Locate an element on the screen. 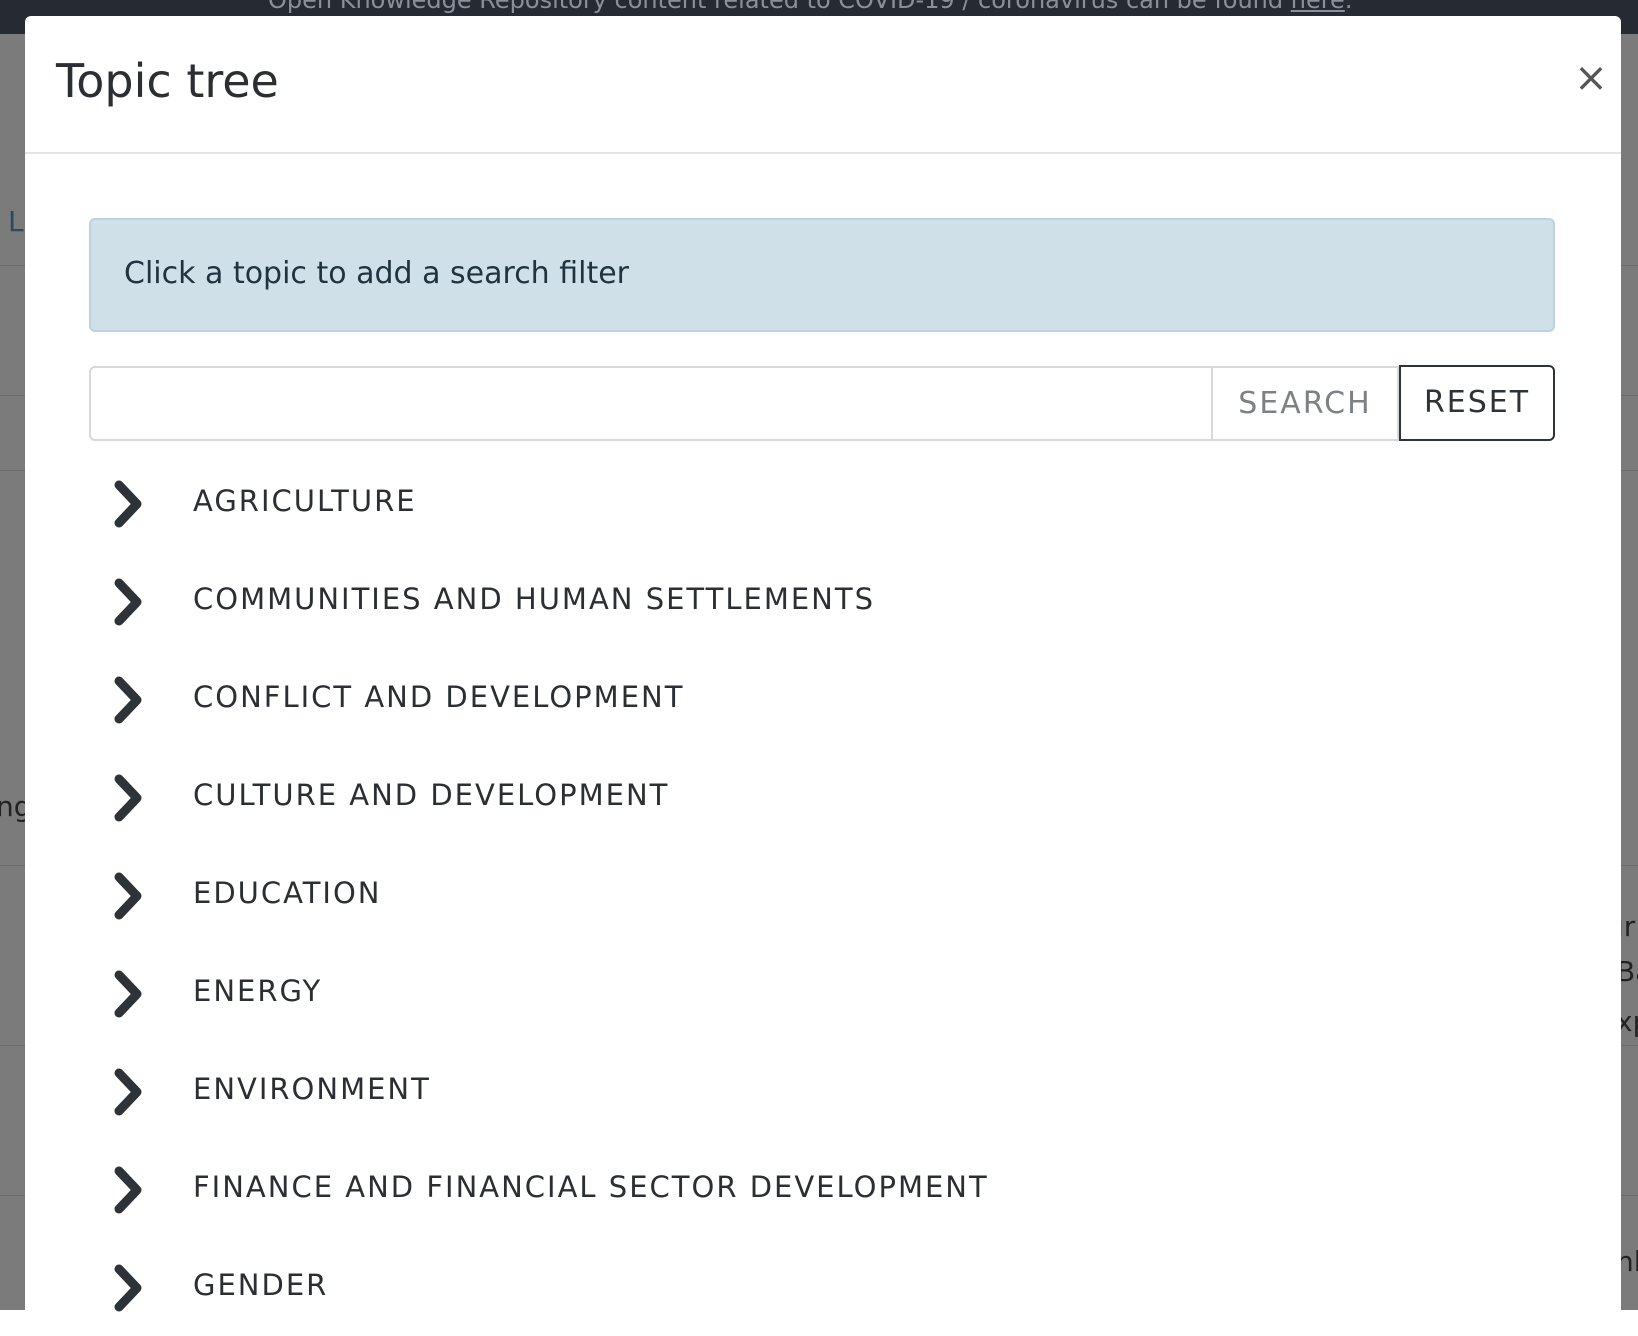  topic-item-education: EDUCATION is located at coordinates (823, 897).